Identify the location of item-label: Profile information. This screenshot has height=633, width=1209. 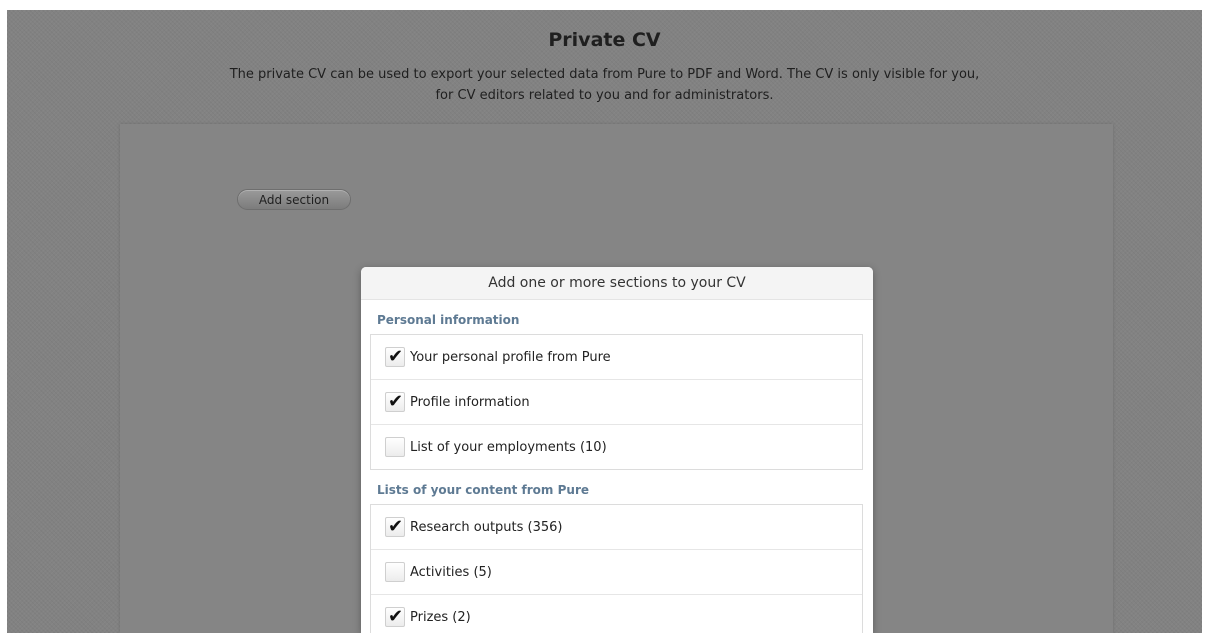
(470, 402).